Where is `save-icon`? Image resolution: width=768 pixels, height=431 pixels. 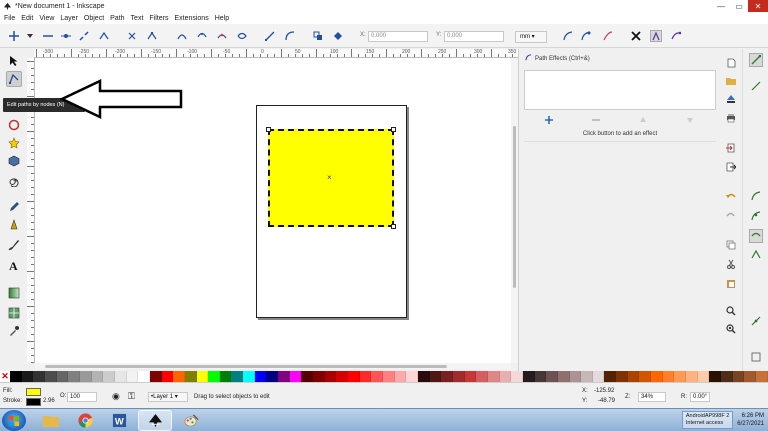
save-icon is located at coordinates (731, 99).